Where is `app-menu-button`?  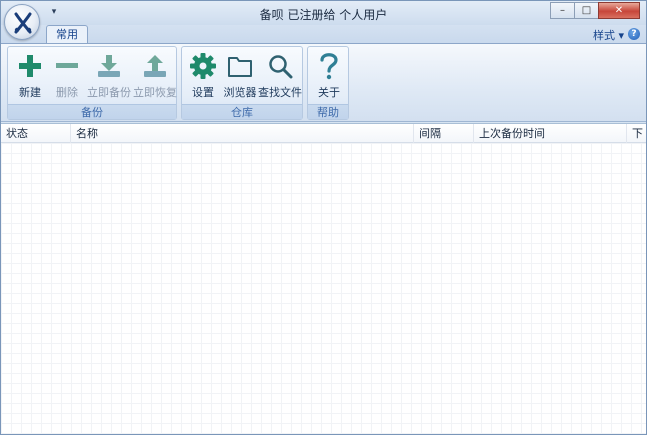 app-menu-button is located at coordinates (22, 22).